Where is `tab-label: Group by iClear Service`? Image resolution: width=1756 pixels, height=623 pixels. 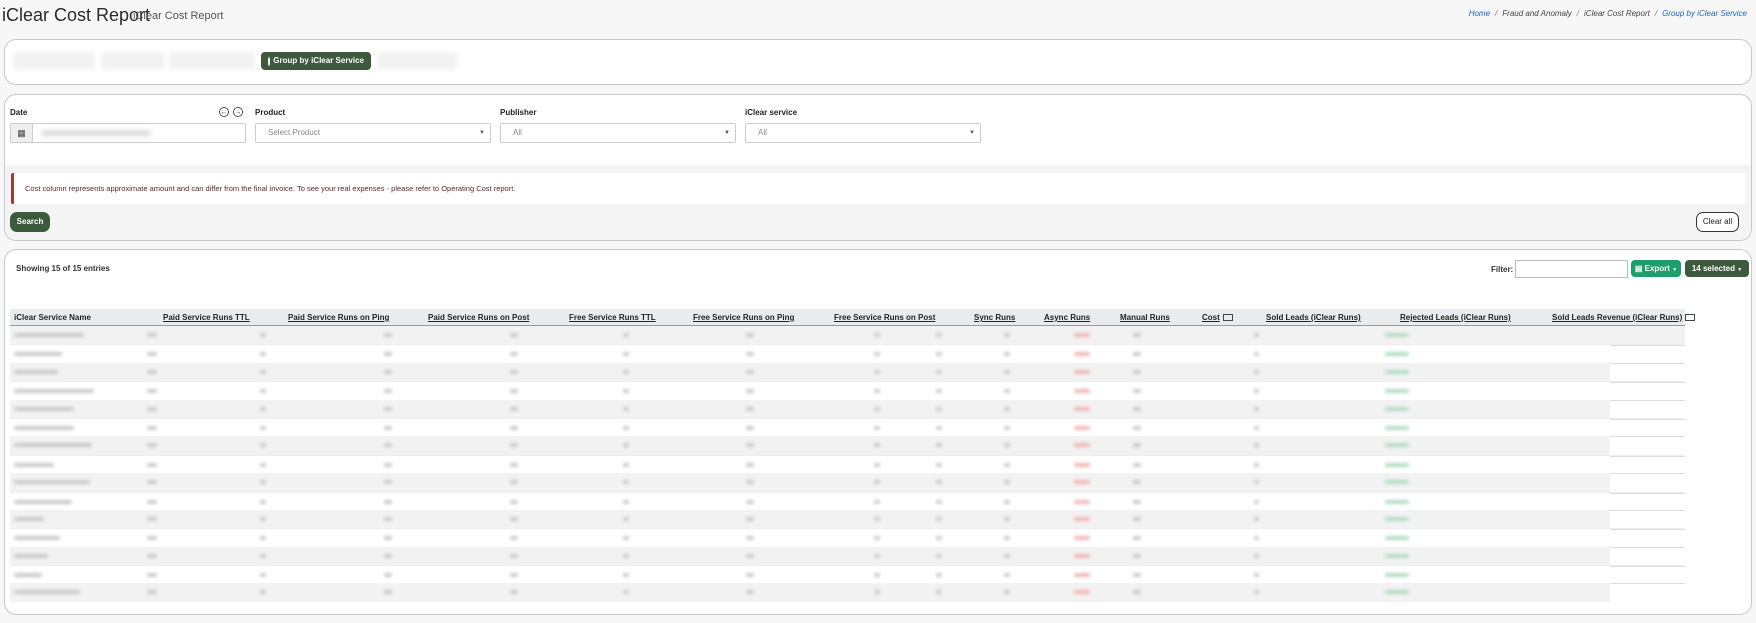
tab-label: Group by iClear Service is located at coordinates (318, 60).